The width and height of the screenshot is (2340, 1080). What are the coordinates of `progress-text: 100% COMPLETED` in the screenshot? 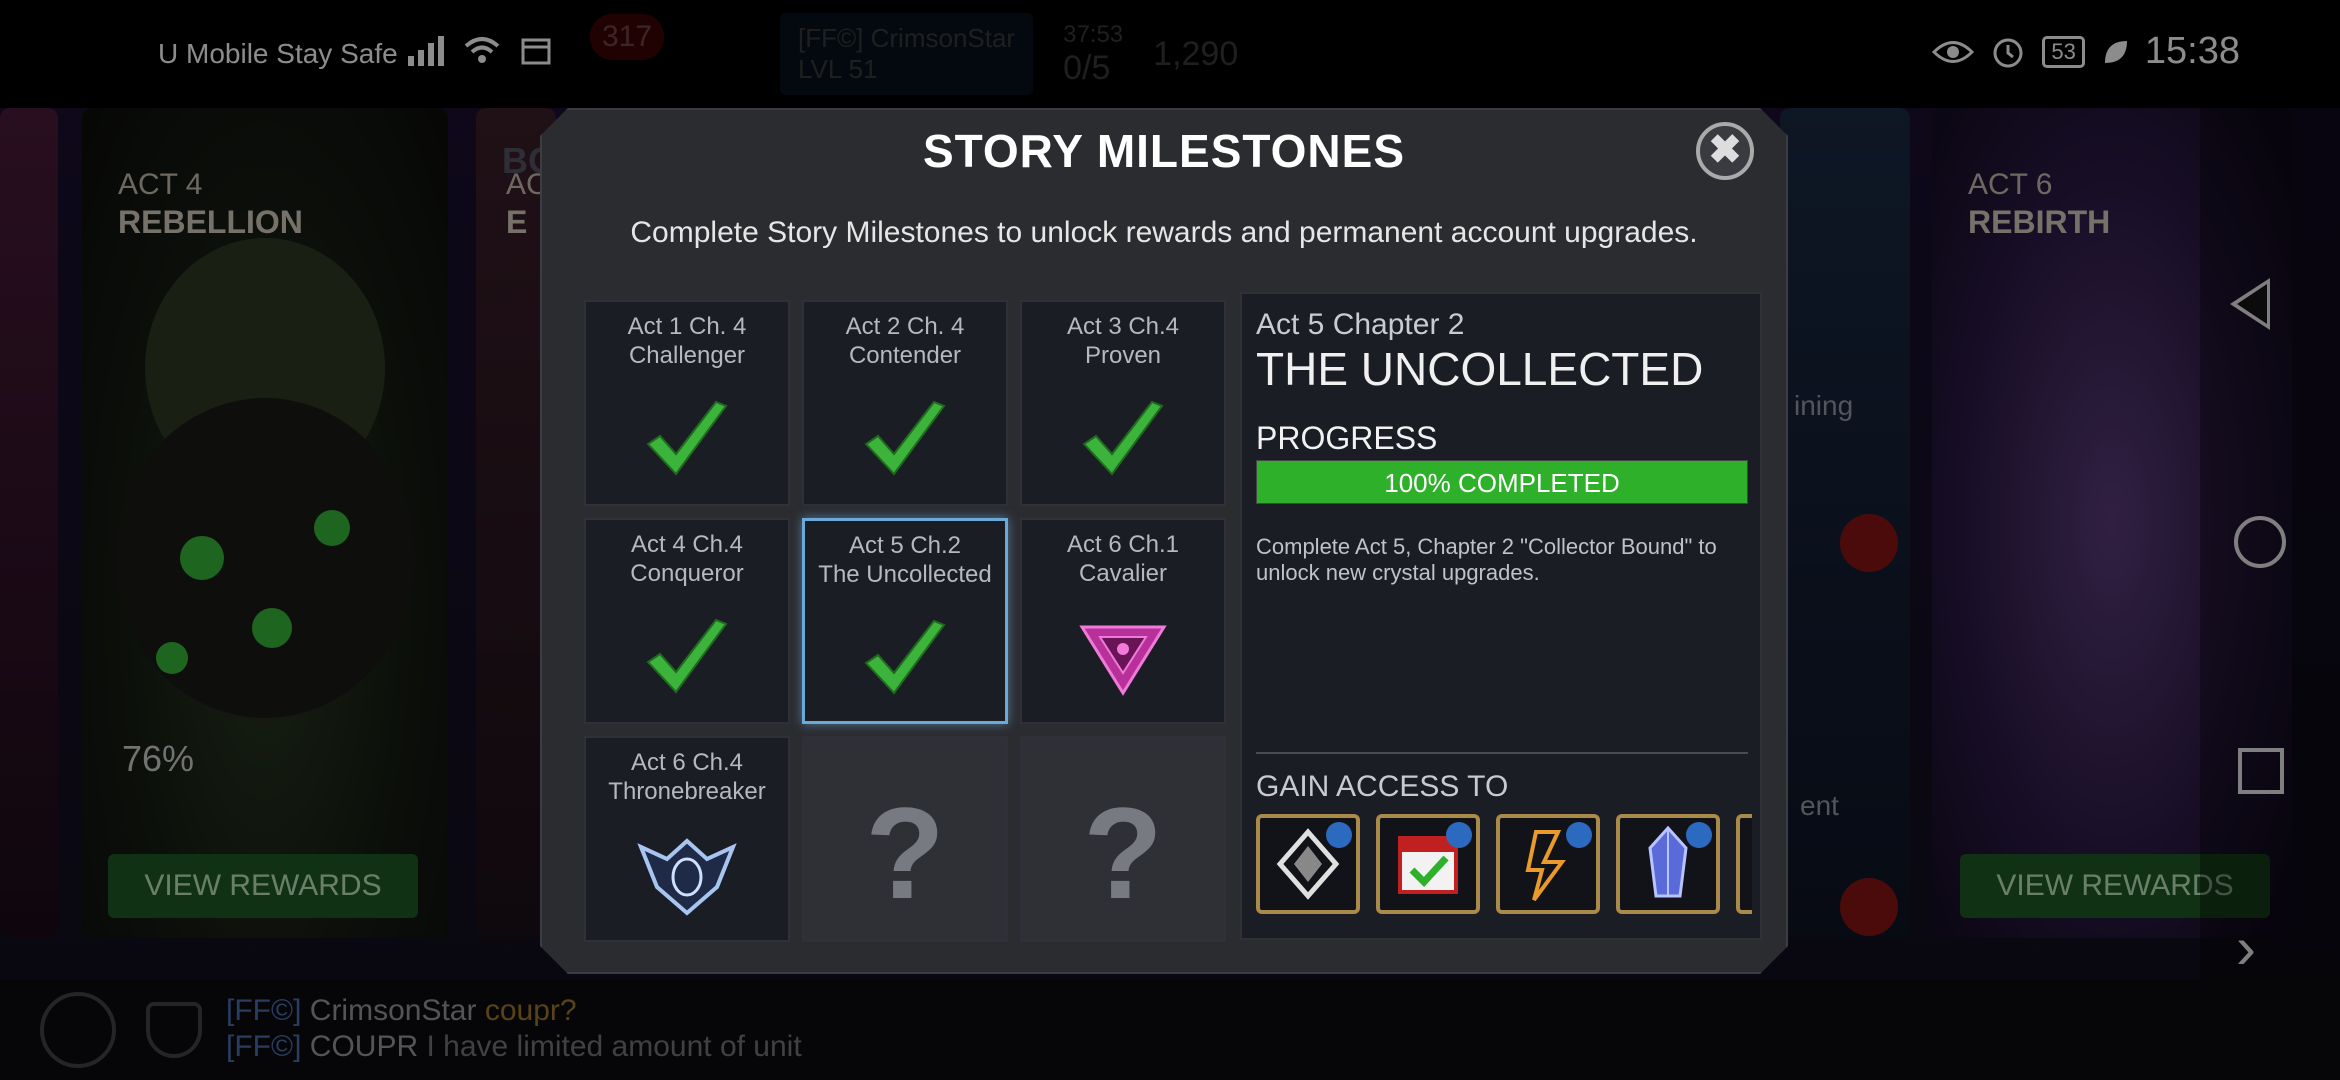 It's located at (1502, 483).